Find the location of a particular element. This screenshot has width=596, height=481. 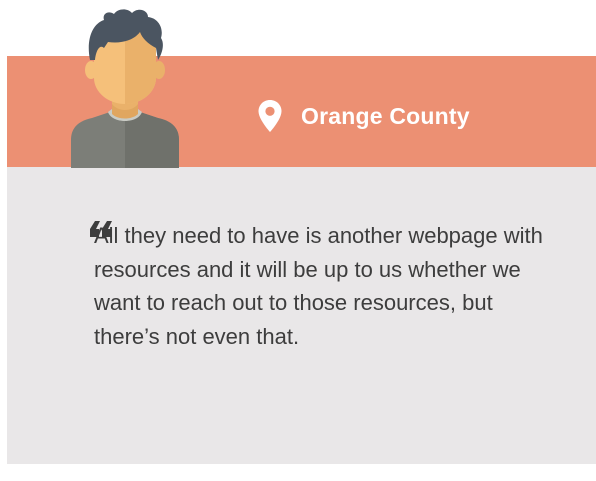

person-avatar-icon is located at coordinates (125, 88).